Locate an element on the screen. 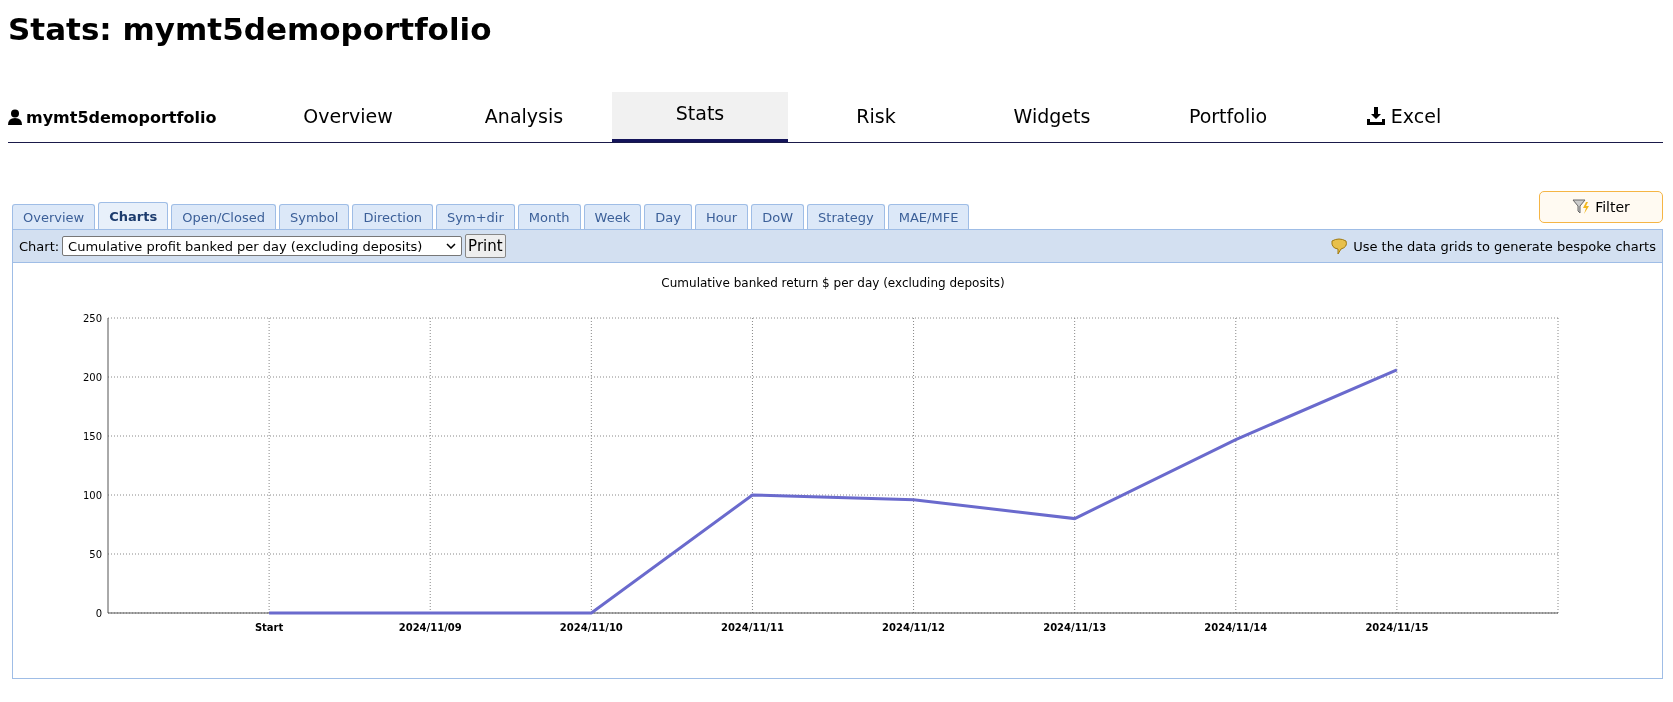 This screenshot has height=702, width=1673. hint-text: Use the data grids to generate bespoke charts is located at coordinates (1504, 246).